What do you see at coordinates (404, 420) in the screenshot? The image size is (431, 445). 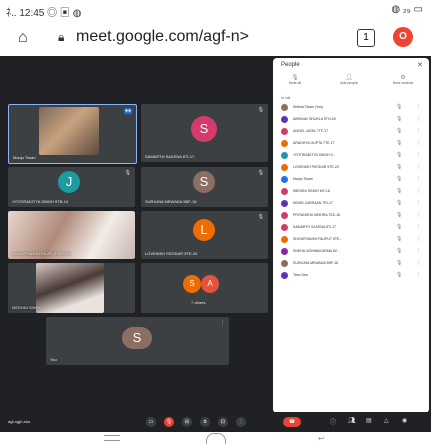 I see `lock-icon: ◉` at bounding box center [404, 420].